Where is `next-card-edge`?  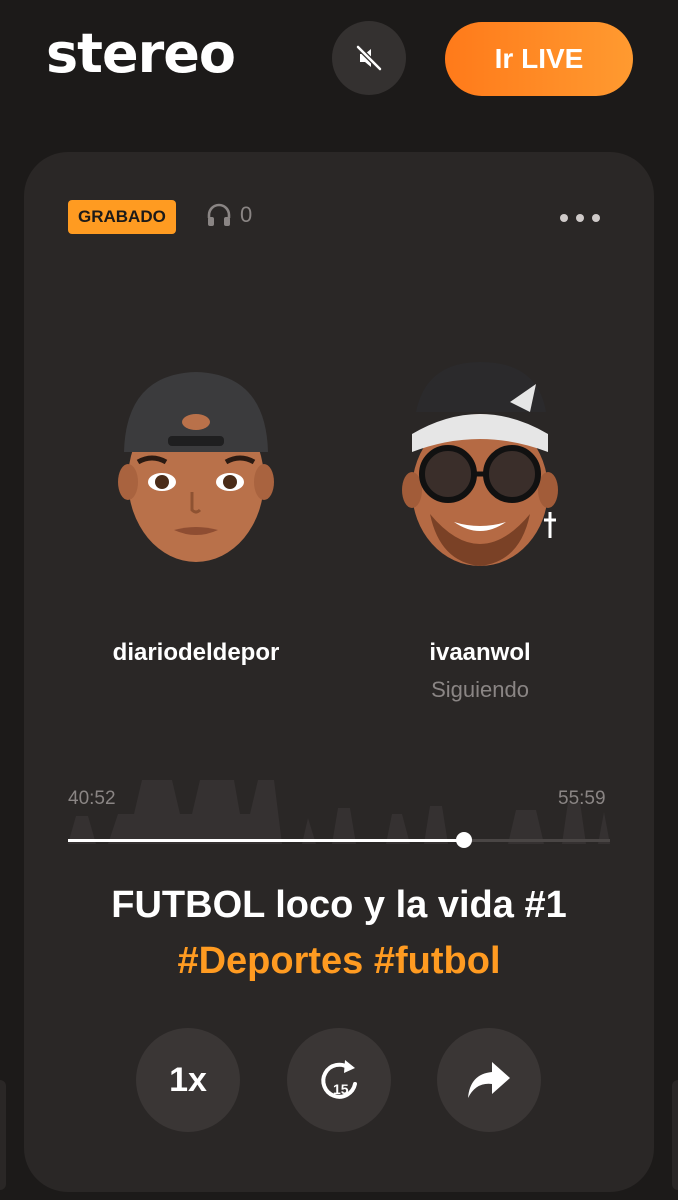 next-card-edge is located at coordinates (675, 1135).